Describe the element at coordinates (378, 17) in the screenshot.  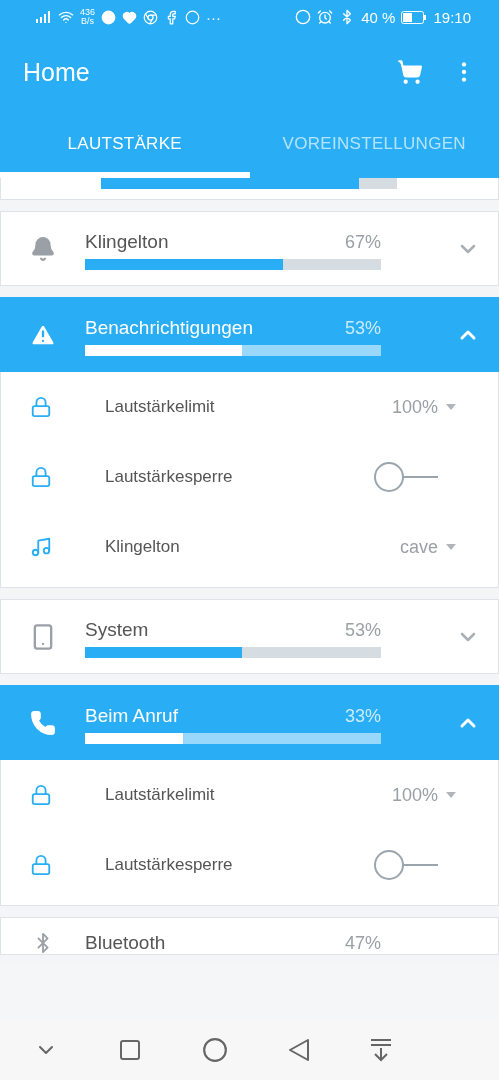
I see `battery-percent: 40 %` at that location.